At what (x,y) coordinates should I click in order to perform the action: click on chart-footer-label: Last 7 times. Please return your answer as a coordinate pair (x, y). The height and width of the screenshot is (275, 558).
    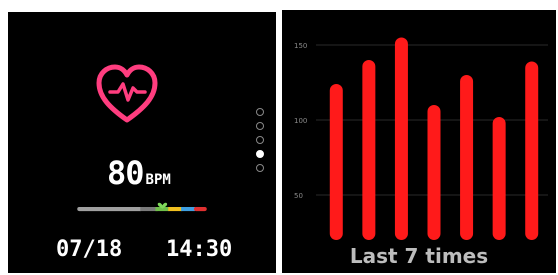
    Looking at the image, I should click on (419, 256).